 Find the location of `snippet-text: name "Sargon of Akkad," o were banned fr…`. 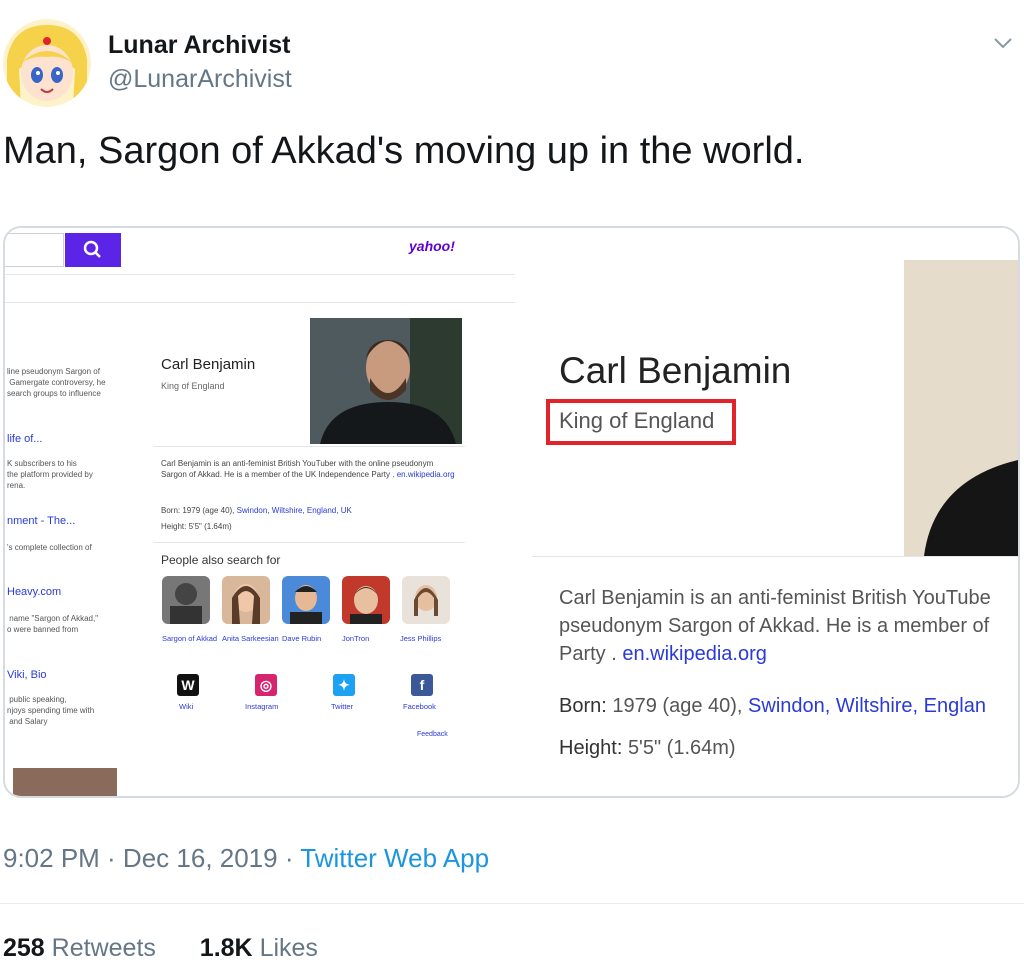

snippet-text: name "Sargon of Akkad," o were banned fr… is located at coordinates (53, 624).